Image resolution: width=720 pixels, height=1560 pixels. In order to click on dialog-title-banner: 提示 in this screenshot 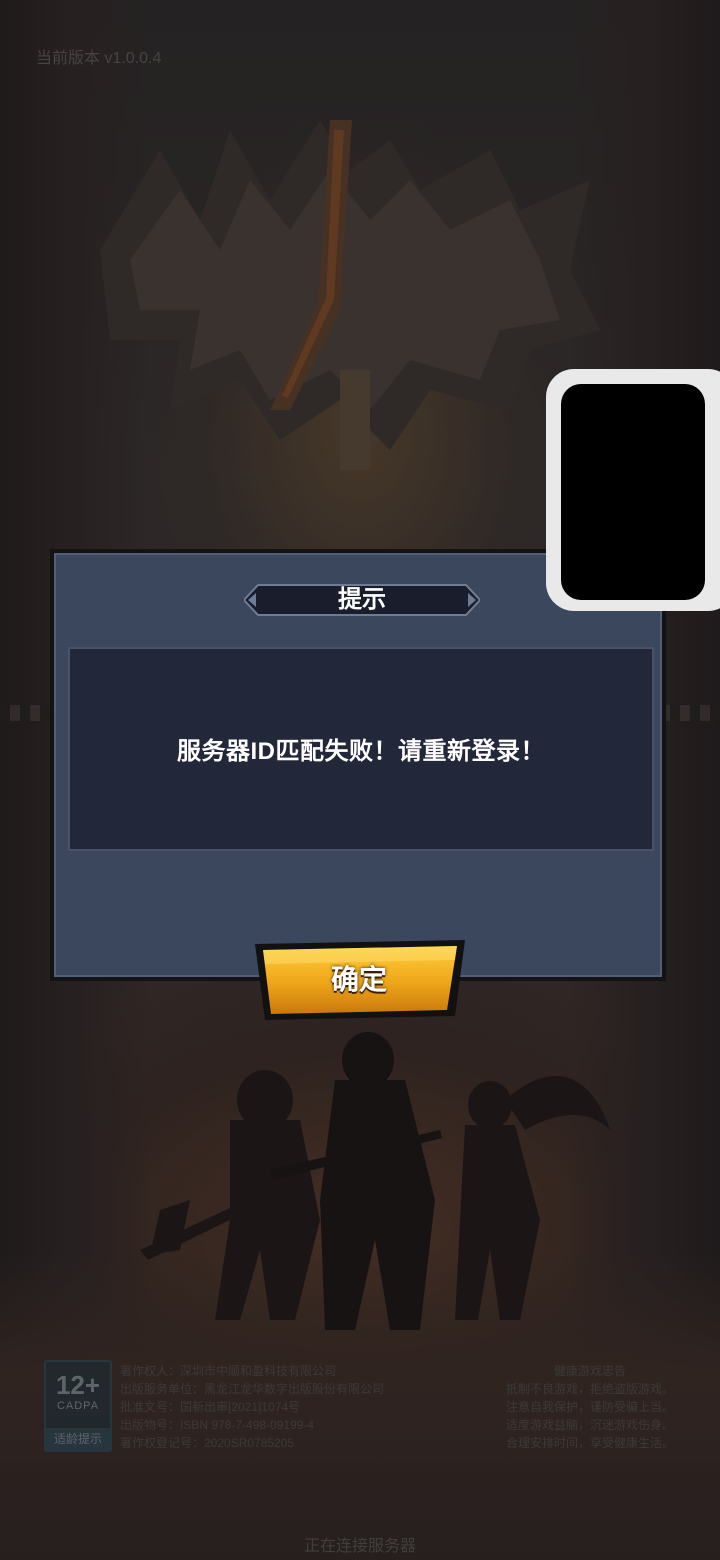, I will do `click(362, 600)`.